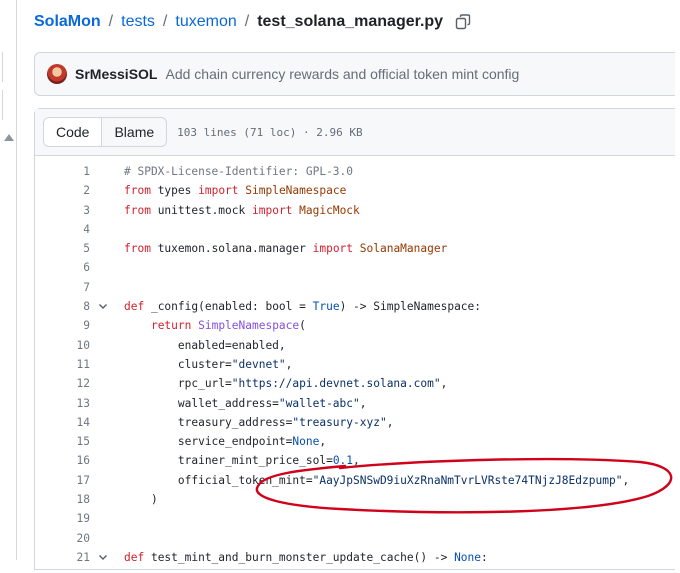 The height and width of the screenshot is (573, 680). What do you see at coordinates (228, 461) in the screenshot?
I see `code-token: trainer_mint_price_sol=` at bounding box center [228, 461].